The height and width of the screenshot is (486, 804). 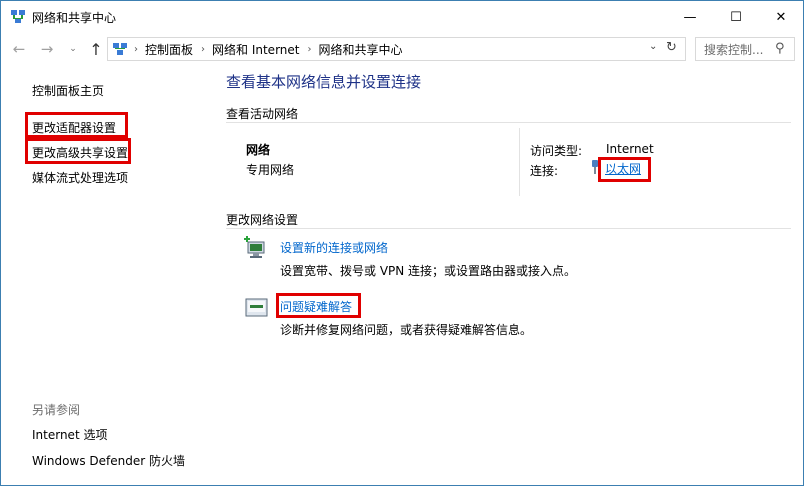 I want to click on search-icon: ⚲, so click(x=780, y=48).